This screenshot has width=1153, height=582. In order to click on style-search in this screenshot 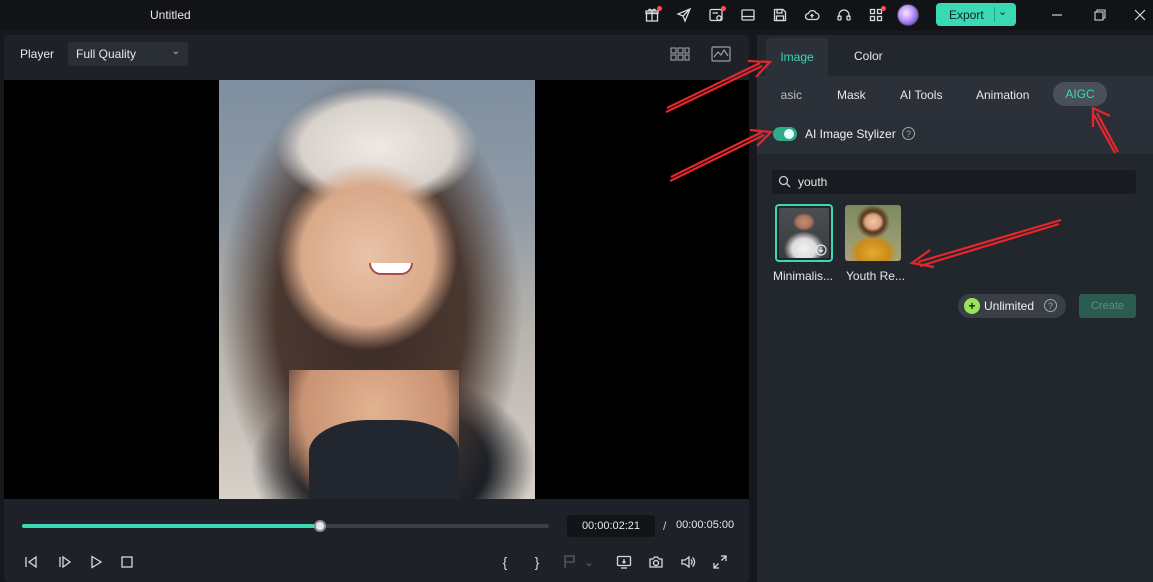, I will do `click(954, 182)`.